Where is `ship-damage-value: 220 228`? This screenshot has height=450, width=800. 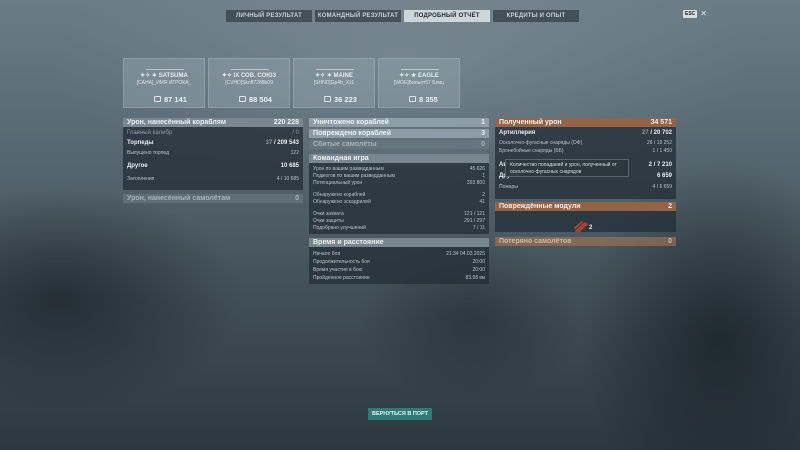
ship-damage-value: 220 228 is located at coordinates (286, 122).